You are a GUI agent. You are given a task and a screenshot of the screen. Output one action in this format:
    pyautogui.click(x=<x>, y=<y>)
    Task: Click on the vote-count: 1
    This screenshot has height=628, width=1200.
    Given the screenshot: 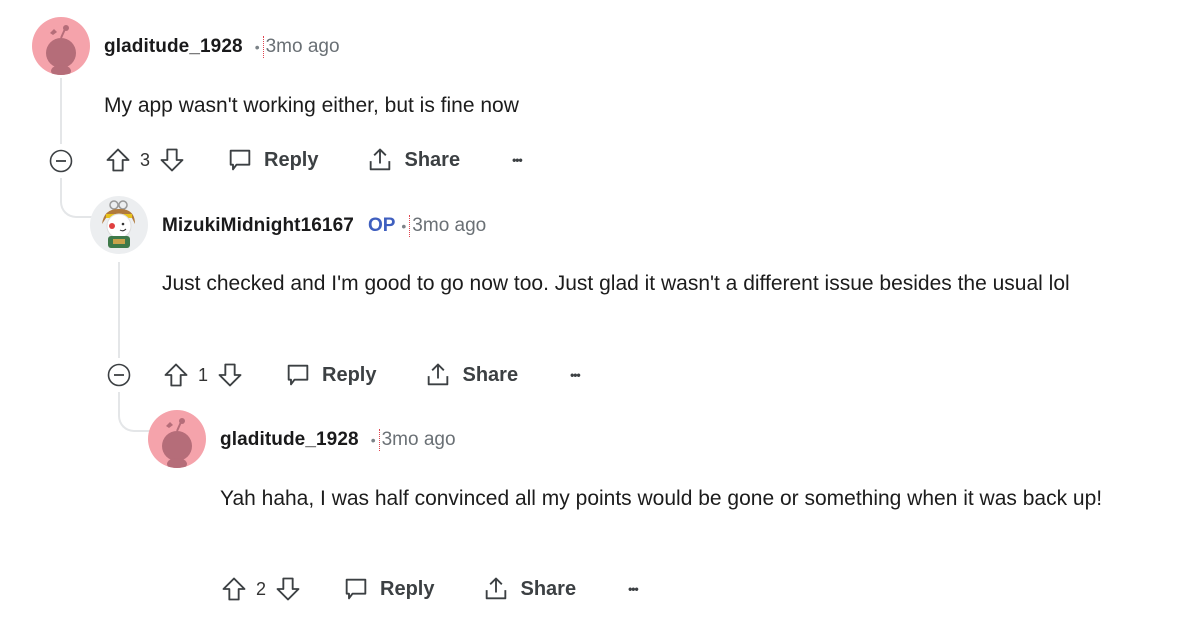 What is the action you would take?
    pyautogui.click(x=203, y=374)
    